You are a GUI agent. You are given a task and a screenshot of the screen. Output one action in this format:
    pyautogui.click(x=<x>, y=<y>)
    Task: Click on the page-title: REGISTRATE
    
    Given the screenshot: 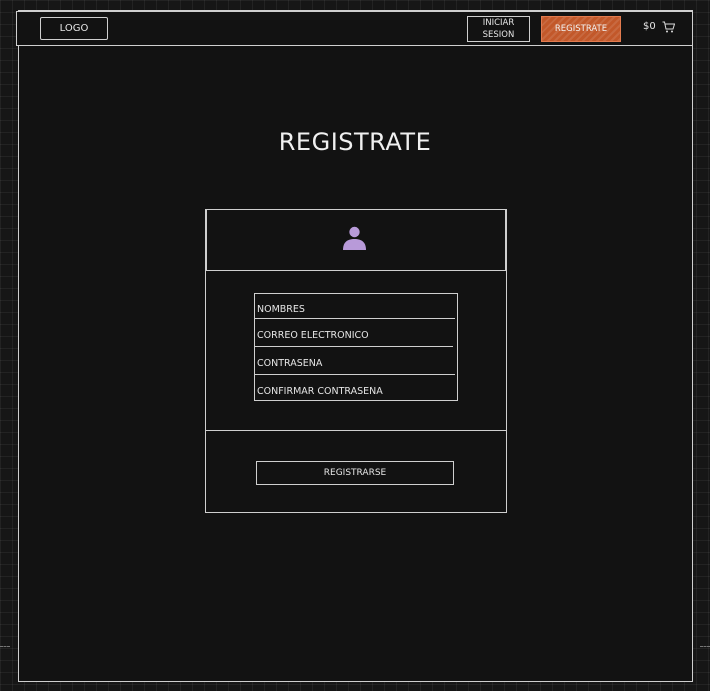 What is the action you would take?
    pyautogui.click(x=355, y=142)
    